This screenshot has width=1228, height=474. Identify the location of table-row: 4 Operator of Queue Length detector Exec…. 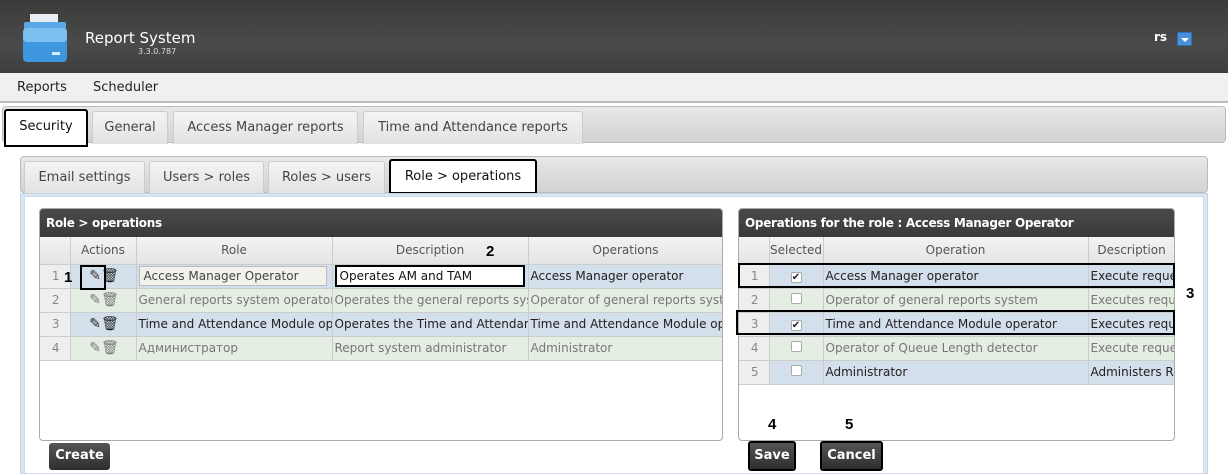
(956, 348).